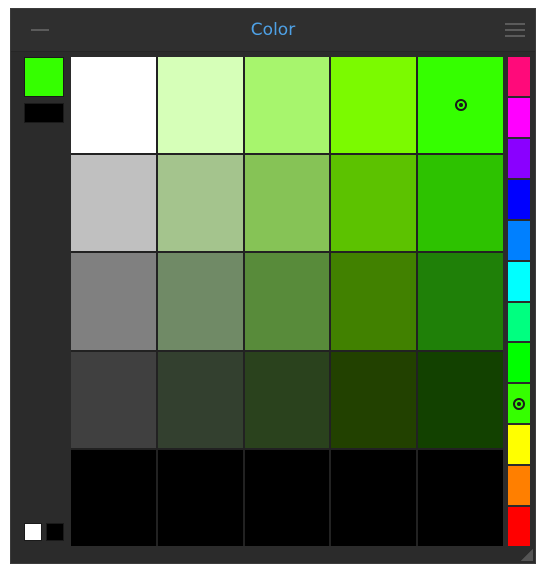 This screenshot has height=564, width=537. I want to click on hue-selection-marker-icon, so click(519, 403).